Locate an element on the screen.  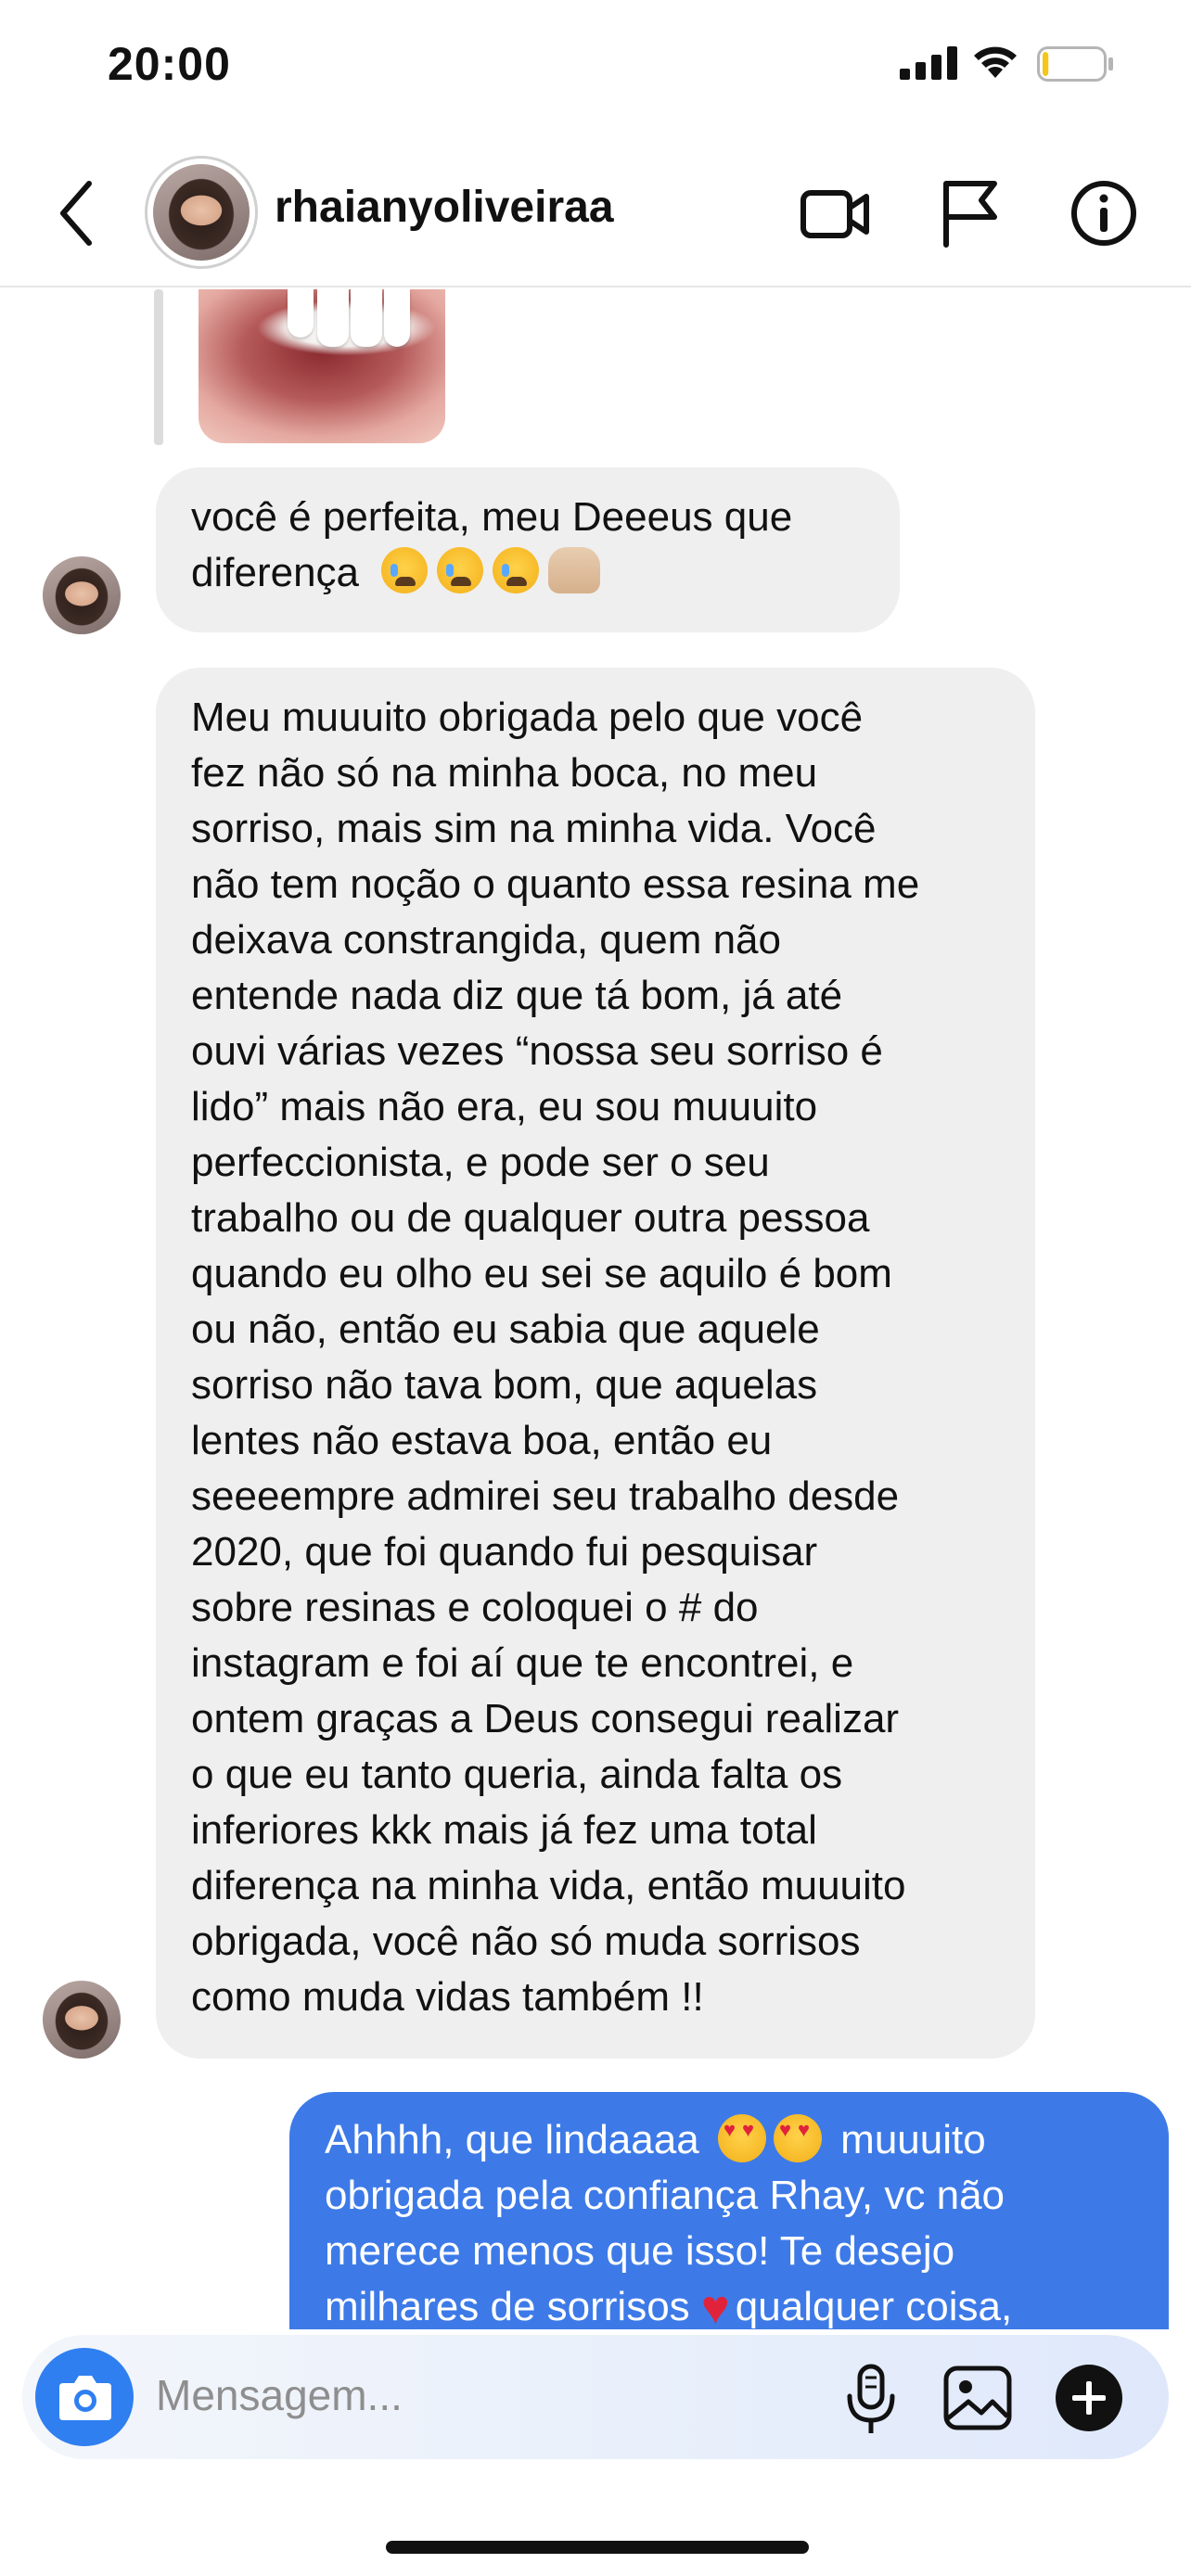
message-composer is located at coordinates (595, 2397).